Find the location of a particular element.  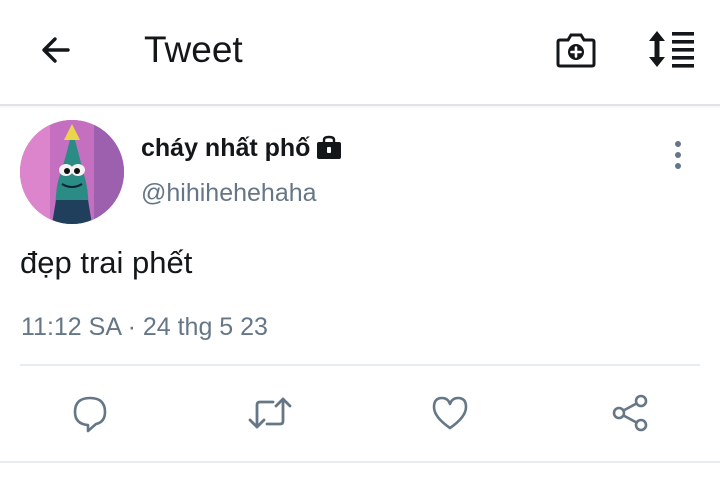

more-vertical-icon is located at coordinates (678, 155).